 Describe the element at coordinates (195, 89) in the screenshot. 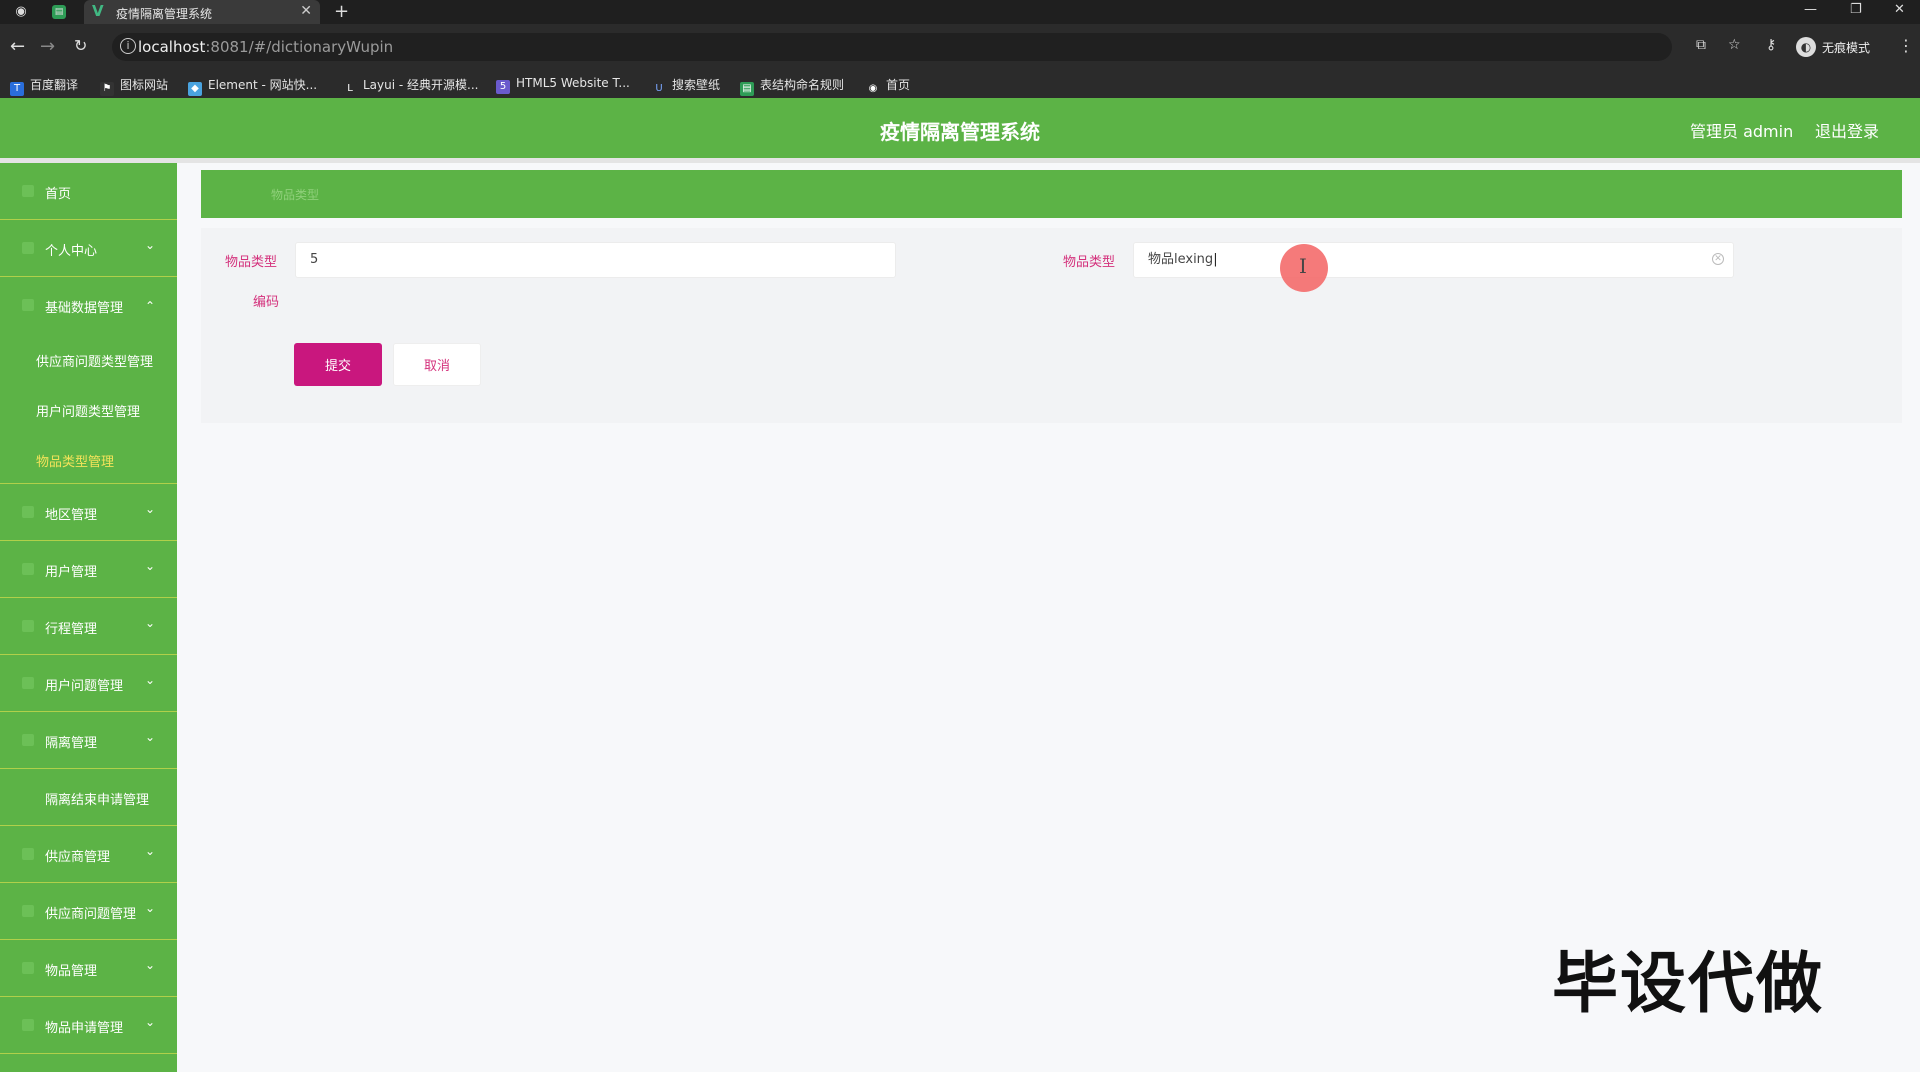

I see `element-icon: ◆` at that location.